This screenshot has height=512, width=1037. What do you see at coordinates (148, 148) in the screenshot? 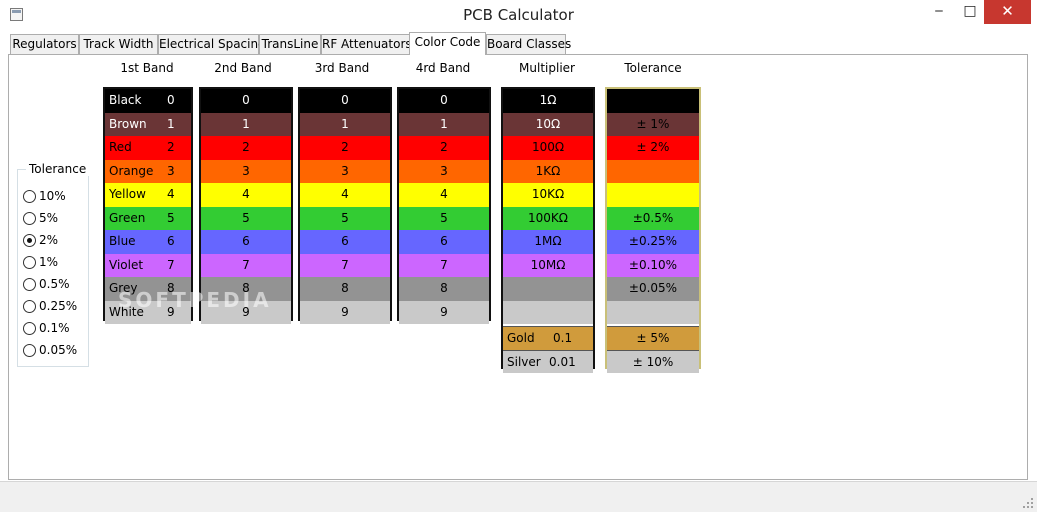
I see `color-row: Red 2` at bounding box center [148, 148].